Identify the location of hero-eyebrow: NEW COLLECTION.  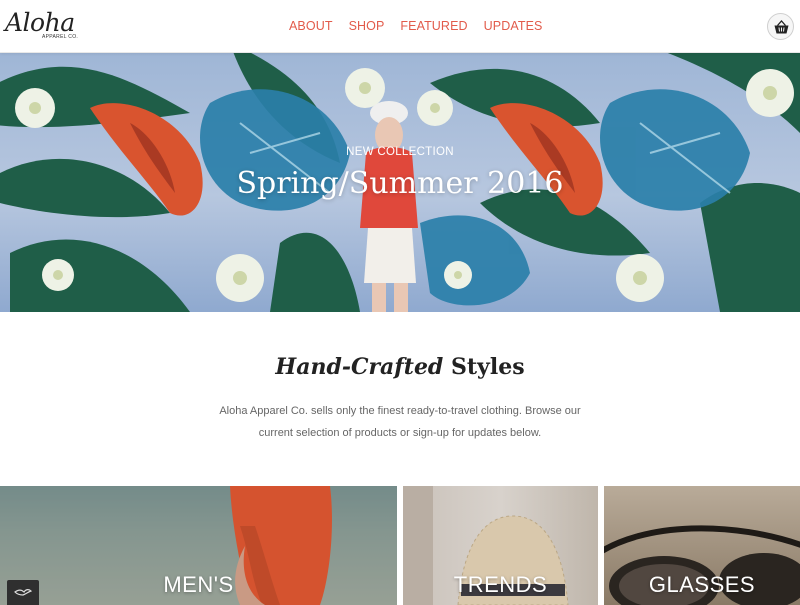
(400, 152).